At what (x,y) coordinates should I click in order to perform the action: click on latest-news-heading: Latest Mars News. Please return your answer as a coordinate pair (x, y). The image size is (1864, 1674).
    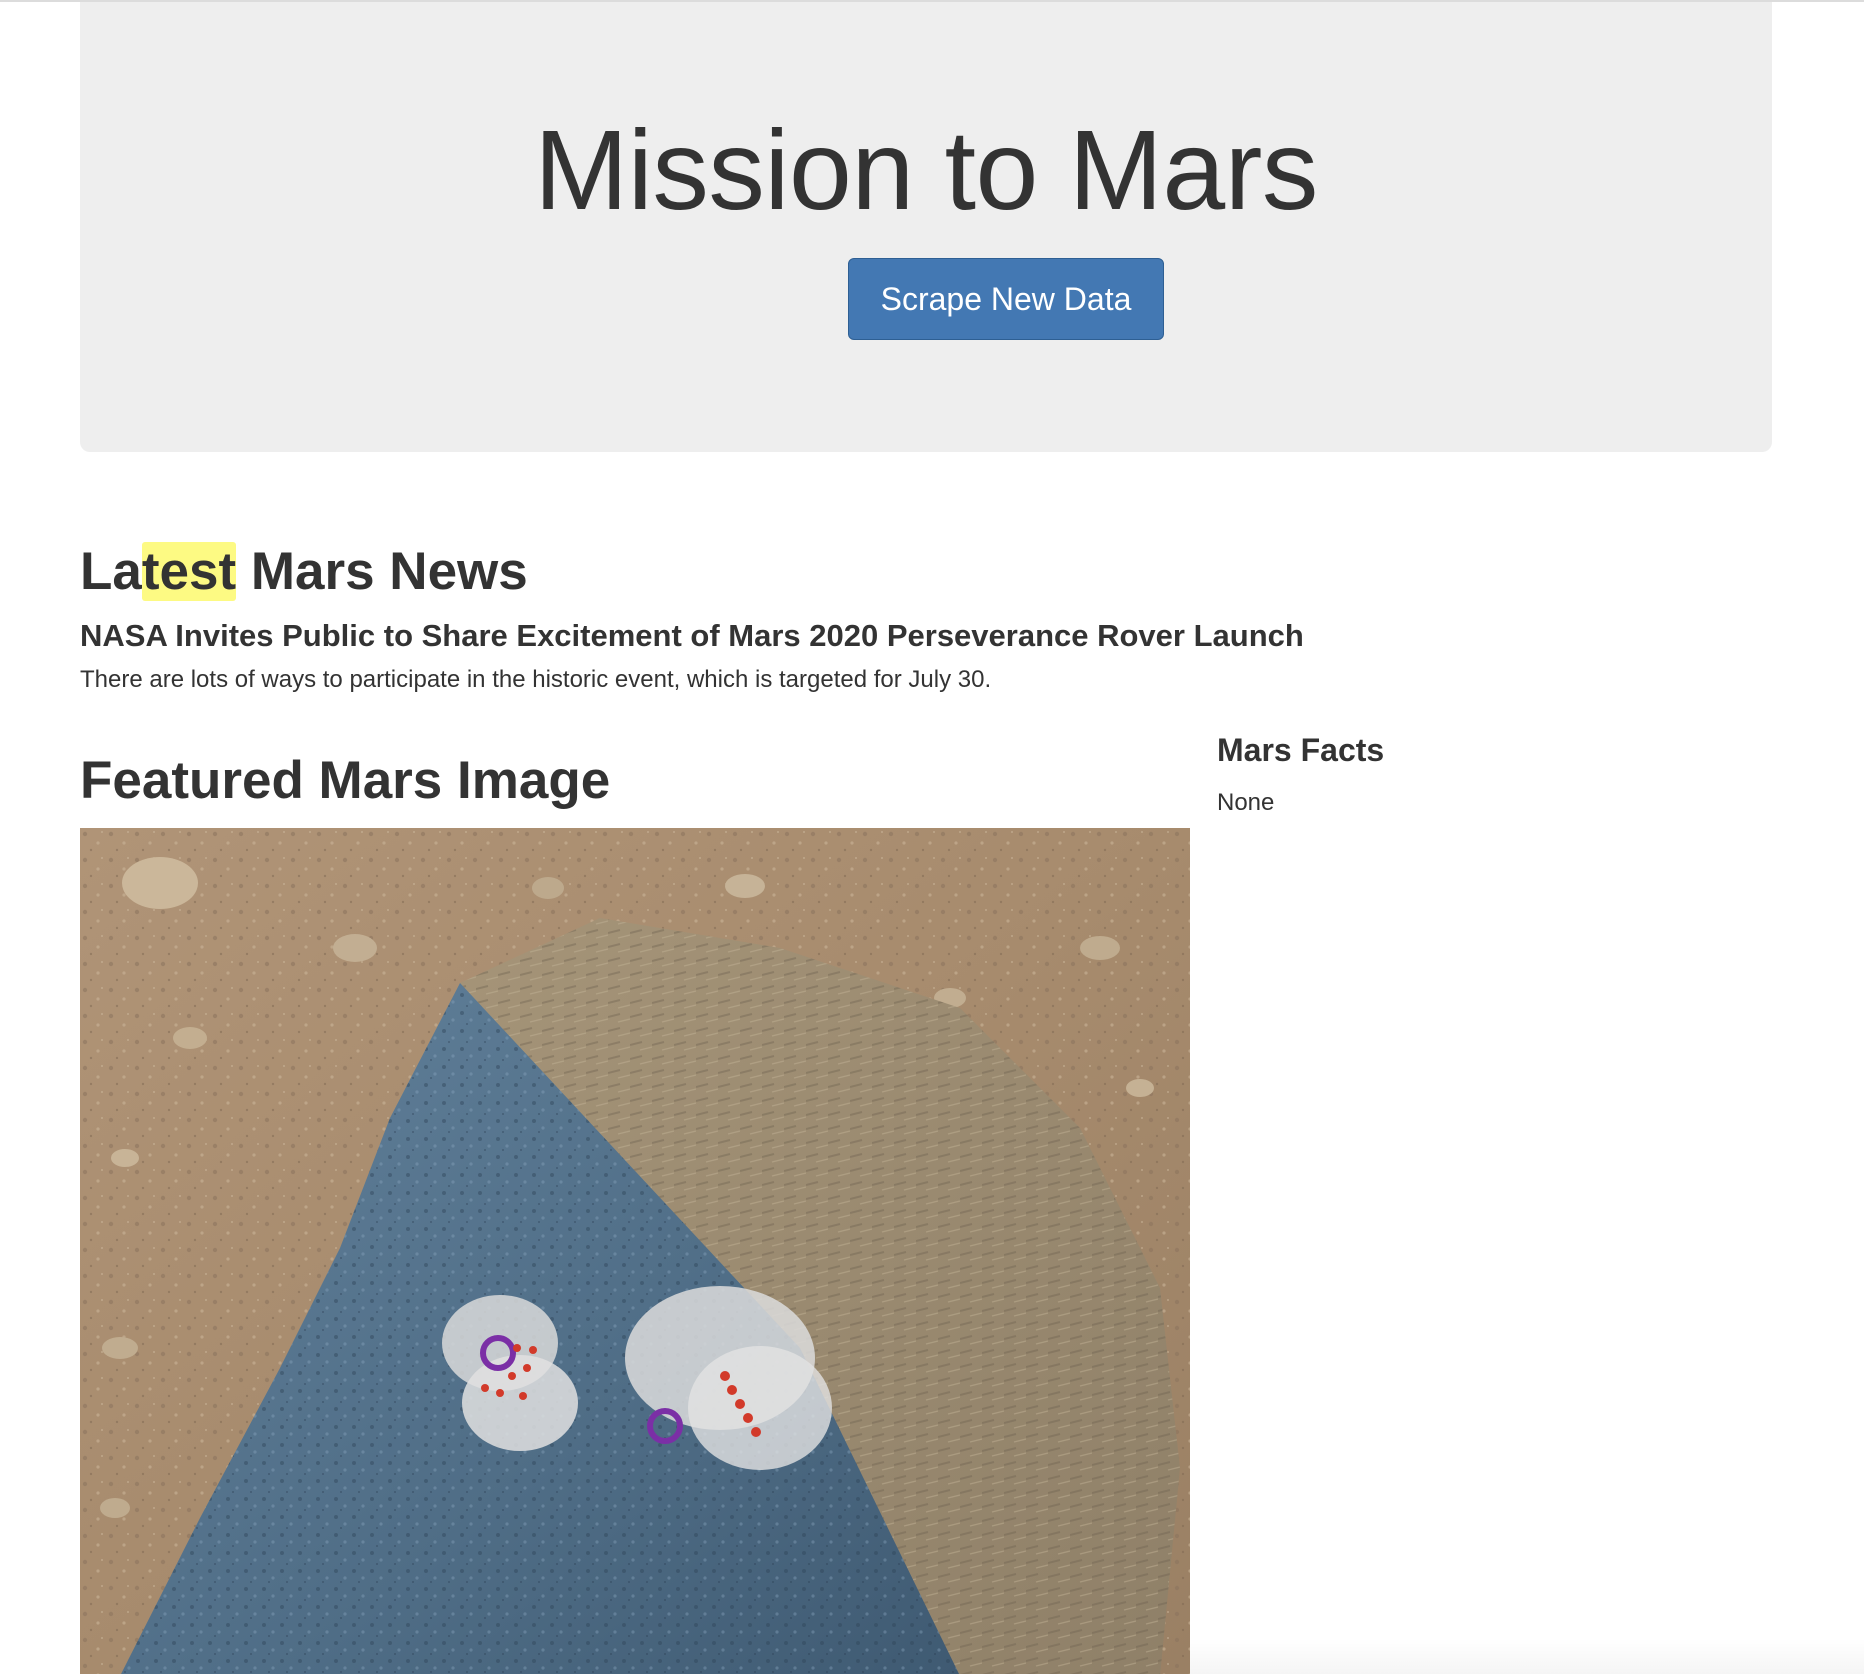
    Looking at the image, I should click on (304, 572).